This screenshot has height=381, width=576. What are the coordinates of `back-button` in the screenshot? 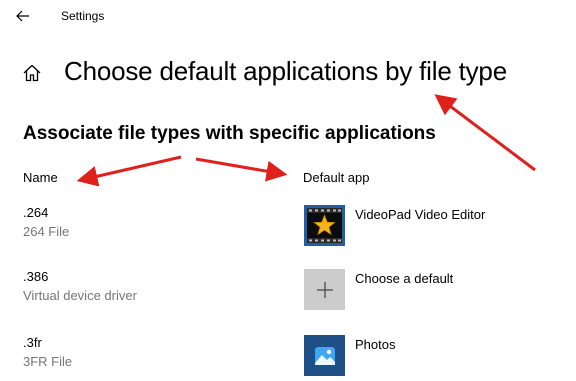 It's located at (23, 16).